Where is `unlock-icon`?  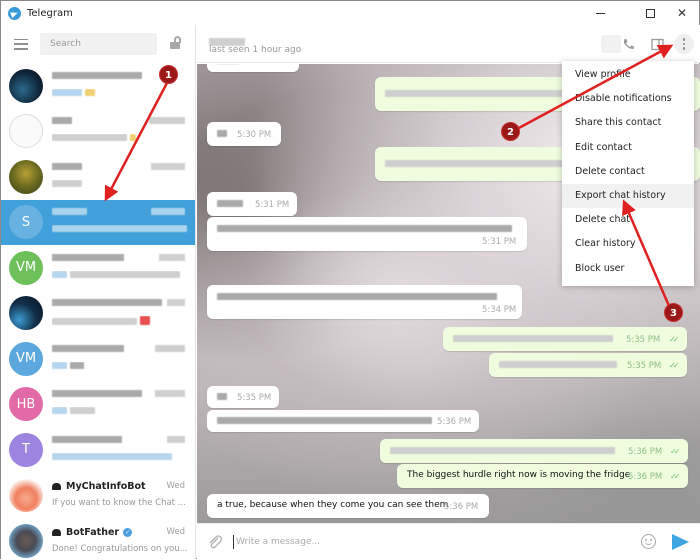
unlock-icon is located at coordinates (175, 42).